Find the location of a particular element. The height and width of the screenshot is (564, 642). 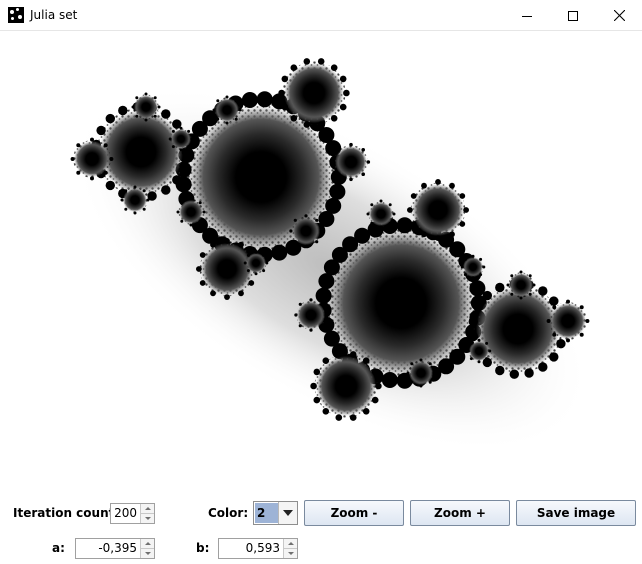

iteration-count-spinner: 200 is located at coordinates (132, 513).